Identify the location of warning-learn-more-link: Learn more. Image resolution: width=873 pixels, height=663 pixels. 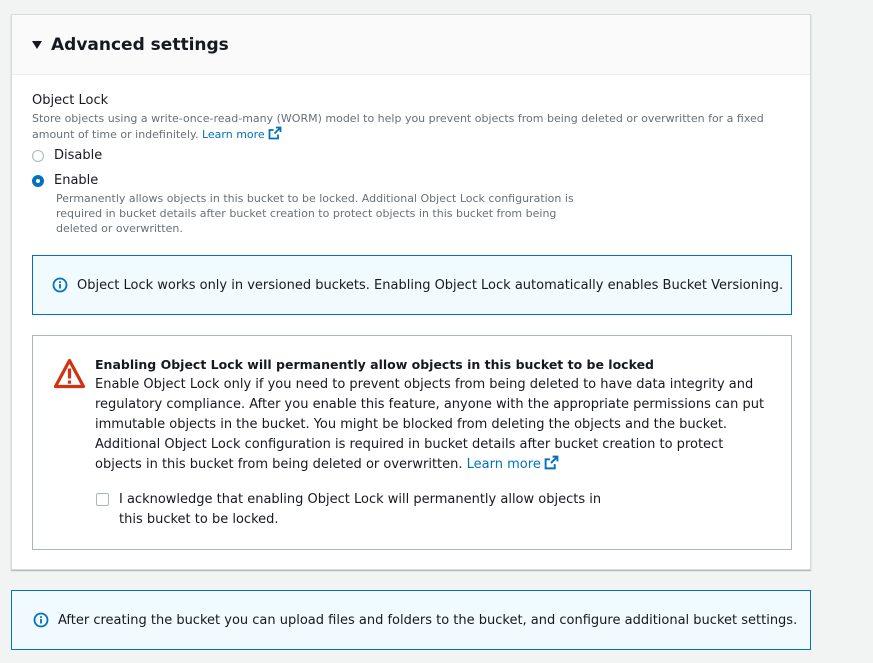
(512, 463).